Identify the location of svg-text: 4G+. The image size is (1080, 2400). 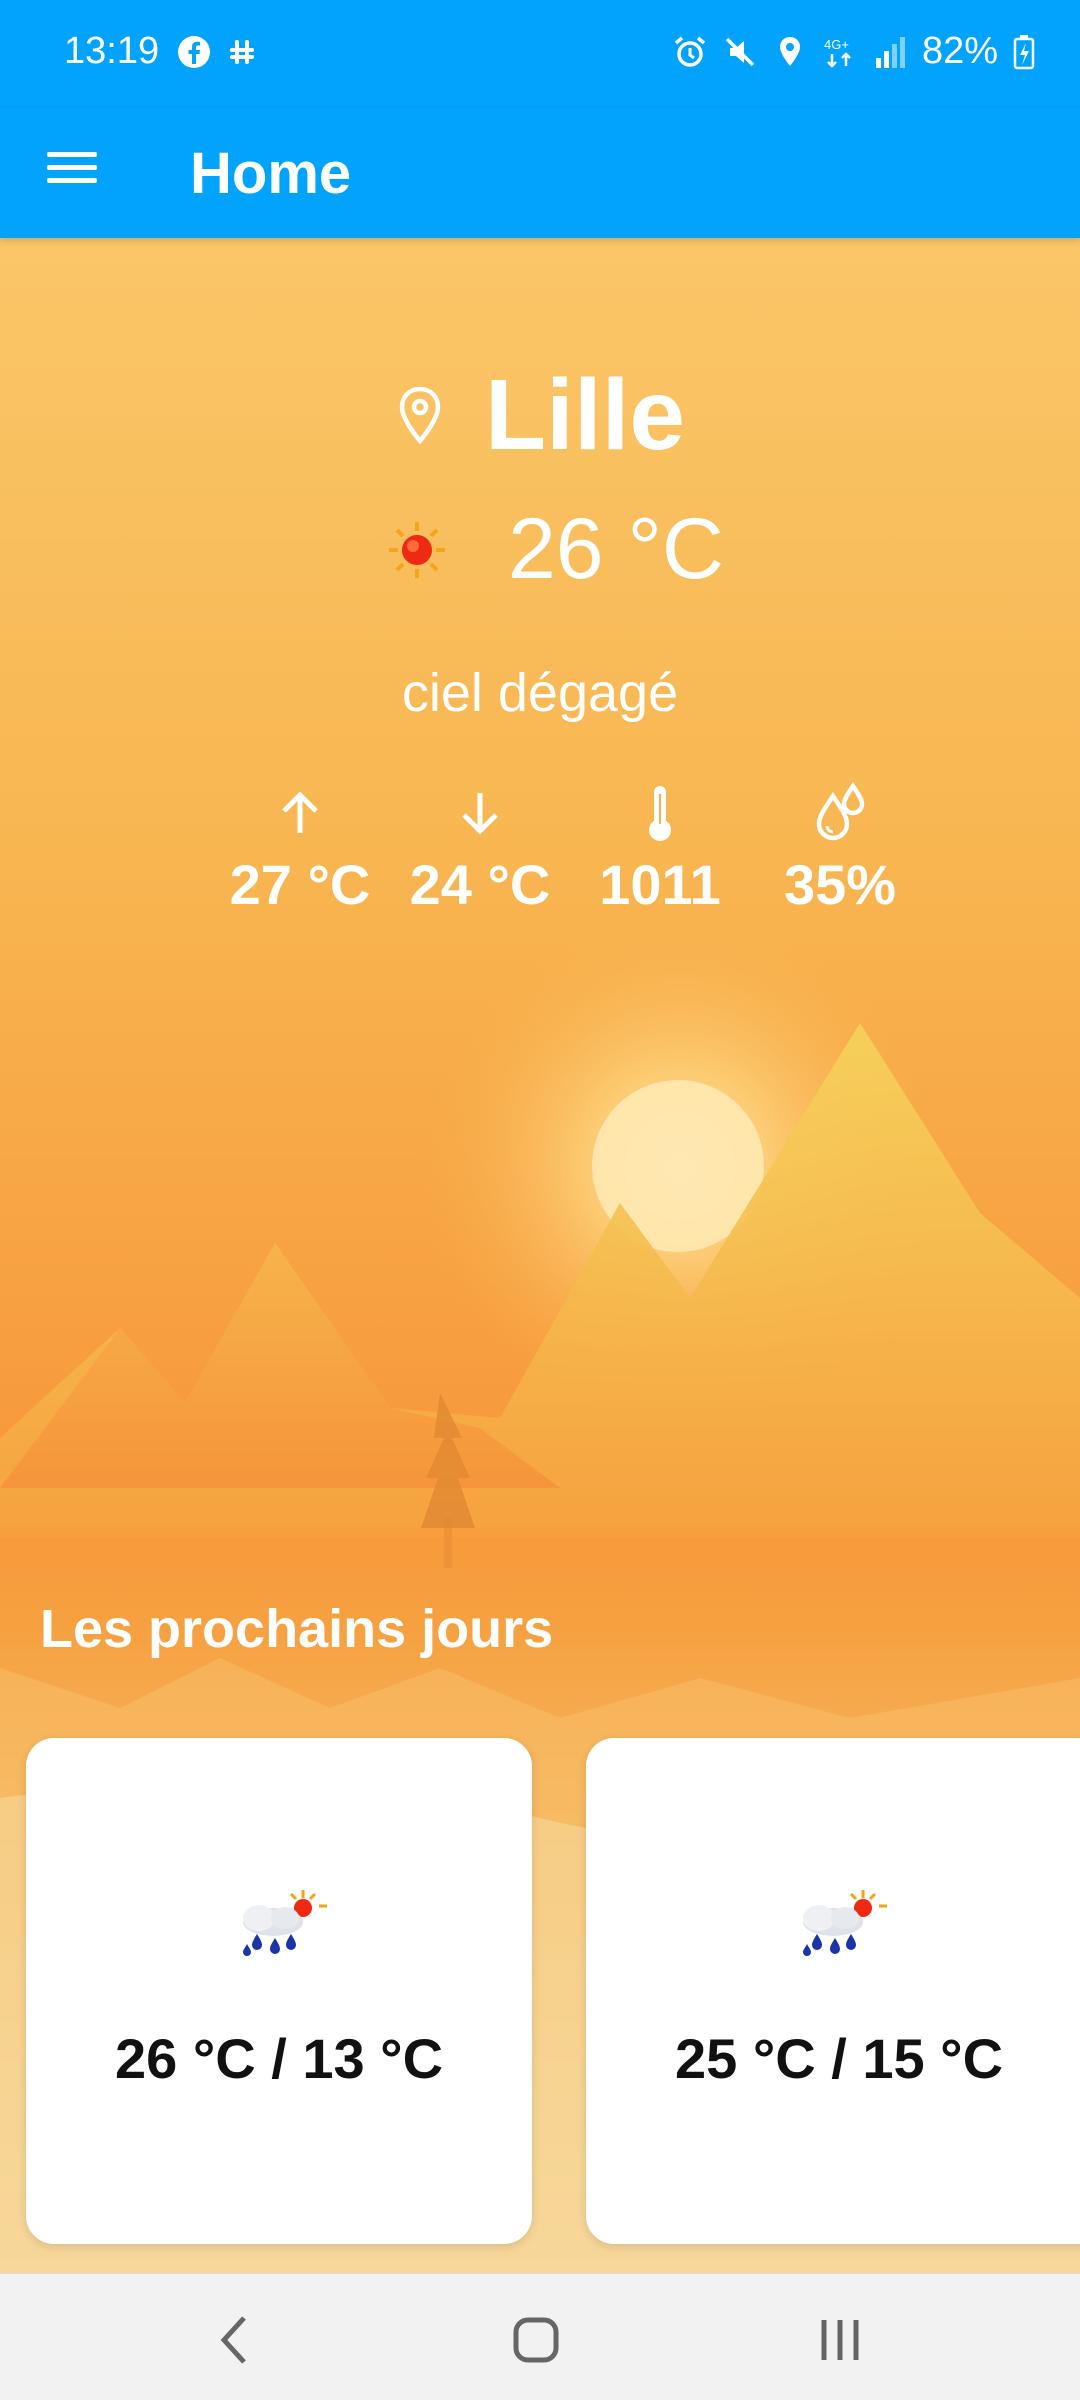
(836, 44).